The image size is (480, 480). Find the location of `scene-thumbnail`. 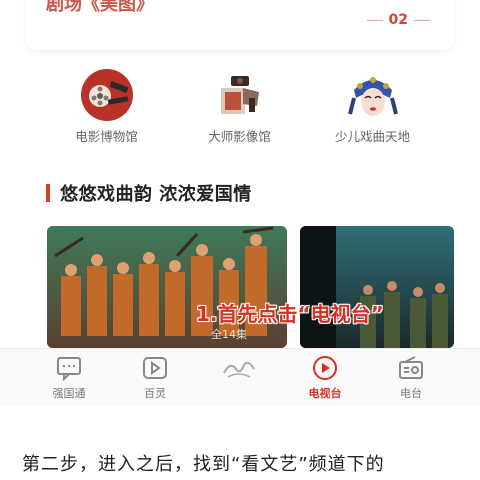

scene-thumbnail is located at coordinates (377, 287).